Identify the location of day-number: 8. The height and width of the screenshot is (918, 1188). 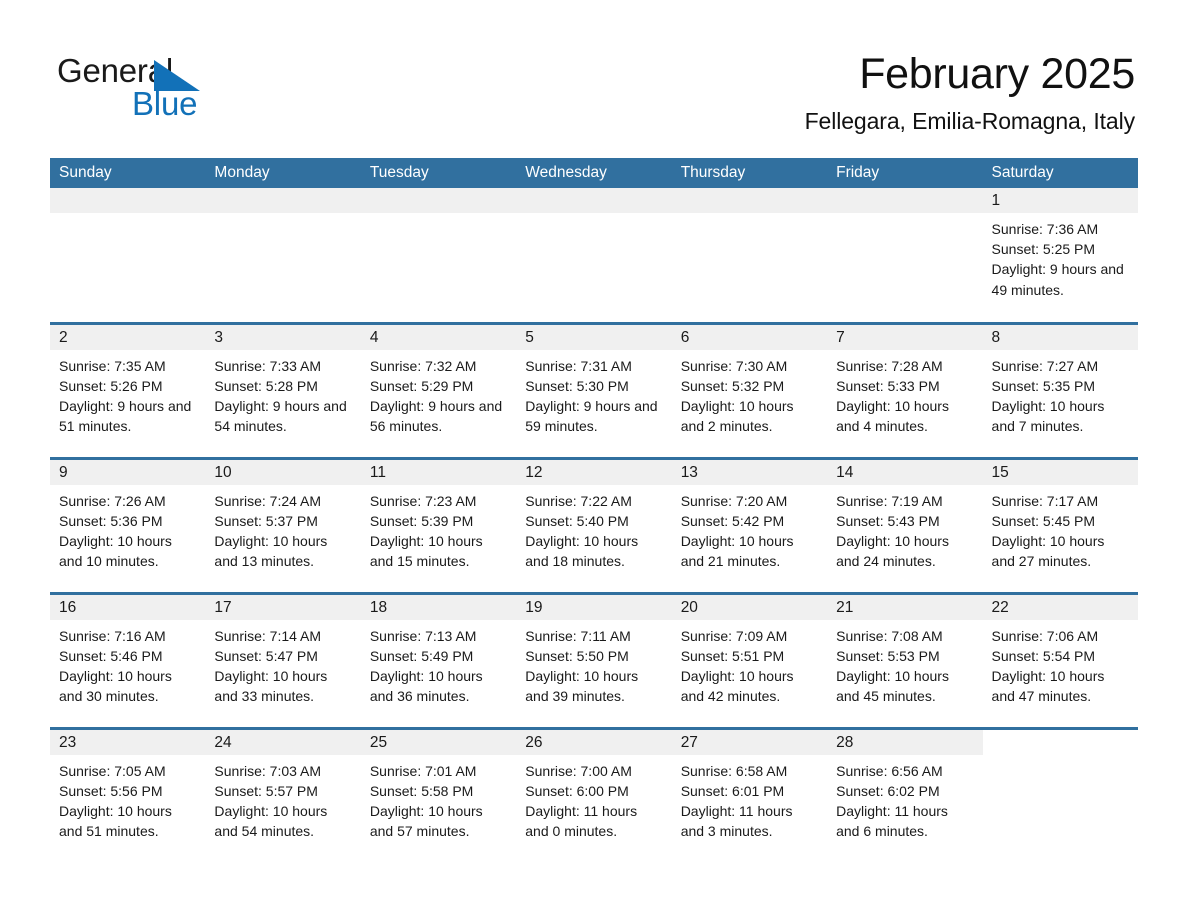
(1060, 337).